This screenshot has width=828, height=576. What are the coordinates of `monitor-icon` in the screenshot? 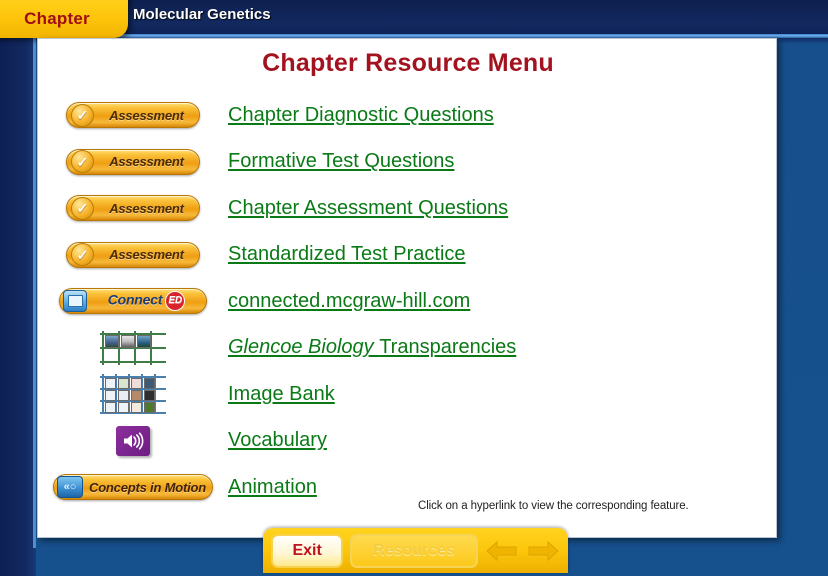 It's located at (75, 301).